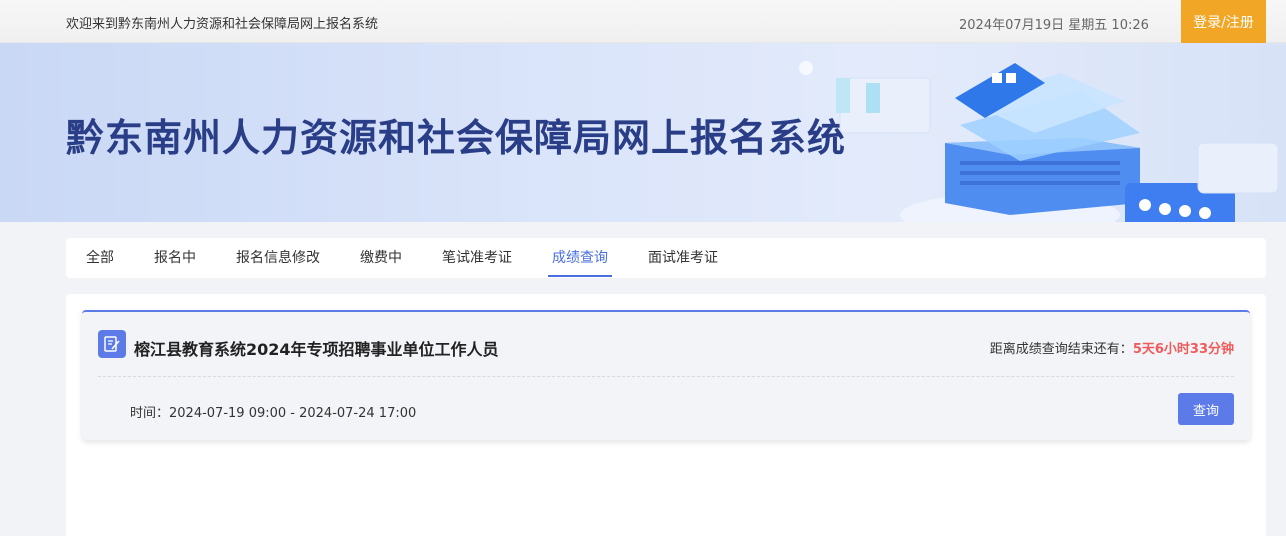 This screenshot has height=536, width=1286. I want to click on document-edit-icon, so click(112, 344).